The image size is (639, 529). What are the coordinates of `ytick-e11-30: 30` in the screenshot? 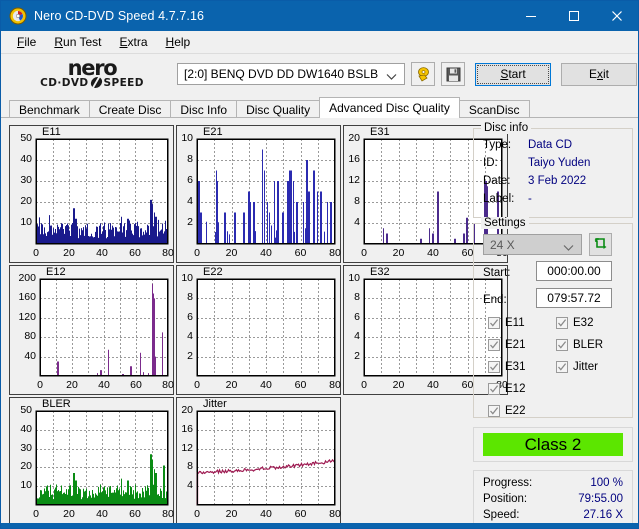 It's located at (26, 180).